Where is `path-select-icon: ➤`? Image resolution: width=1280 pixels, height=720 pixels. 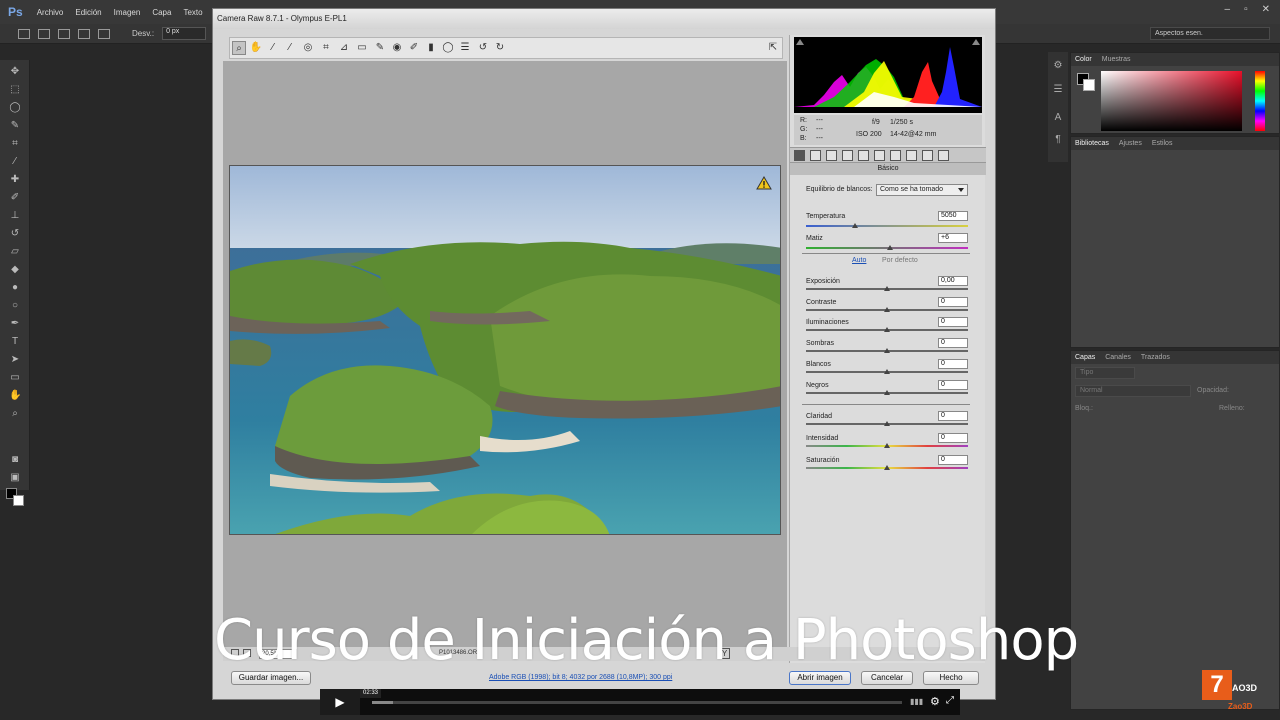 path-select-icon: ➤ is located at coordinates (15, 360).